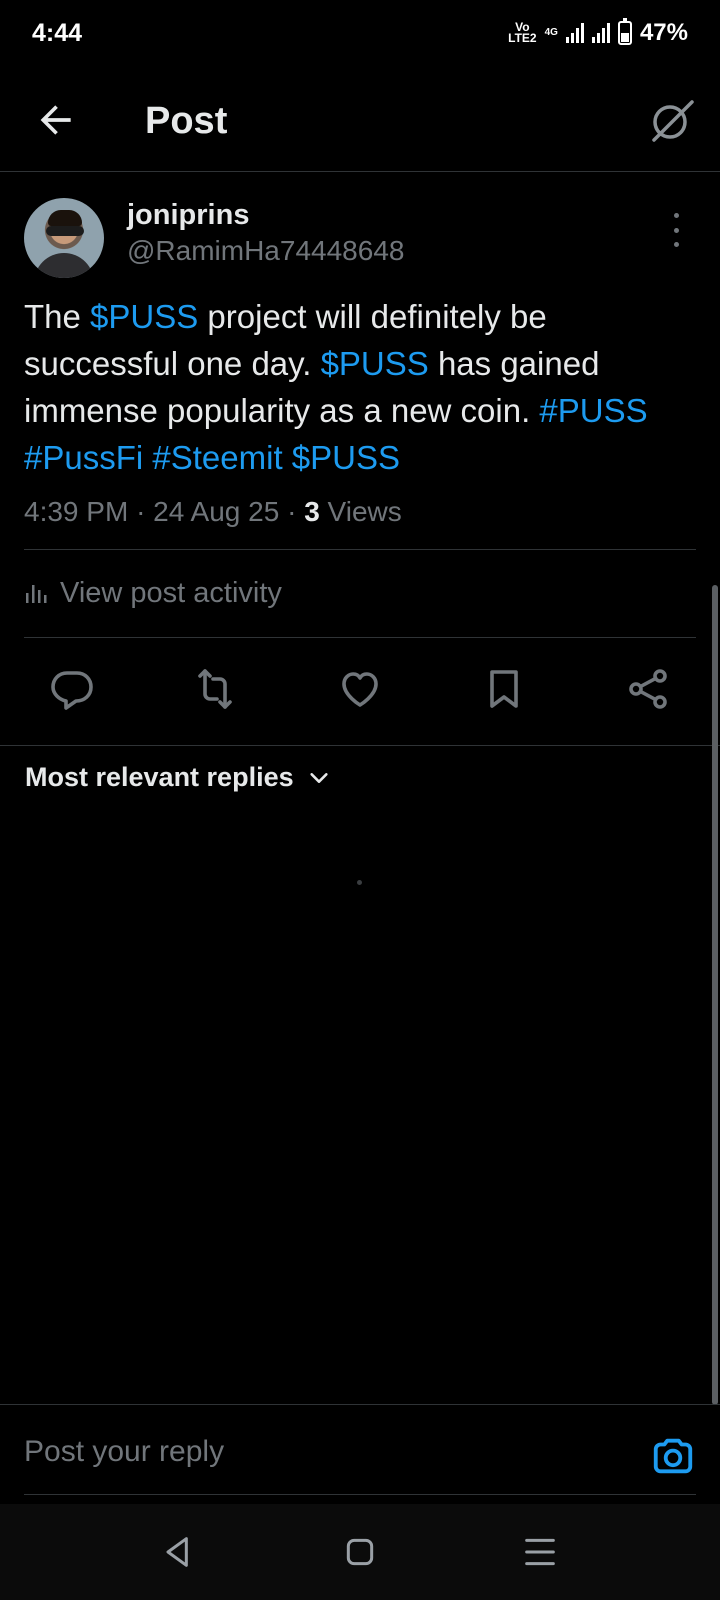  Describe the element at coordinates (188, 215) in the screenshot. I see `author-display-name: joniprins` at that location.